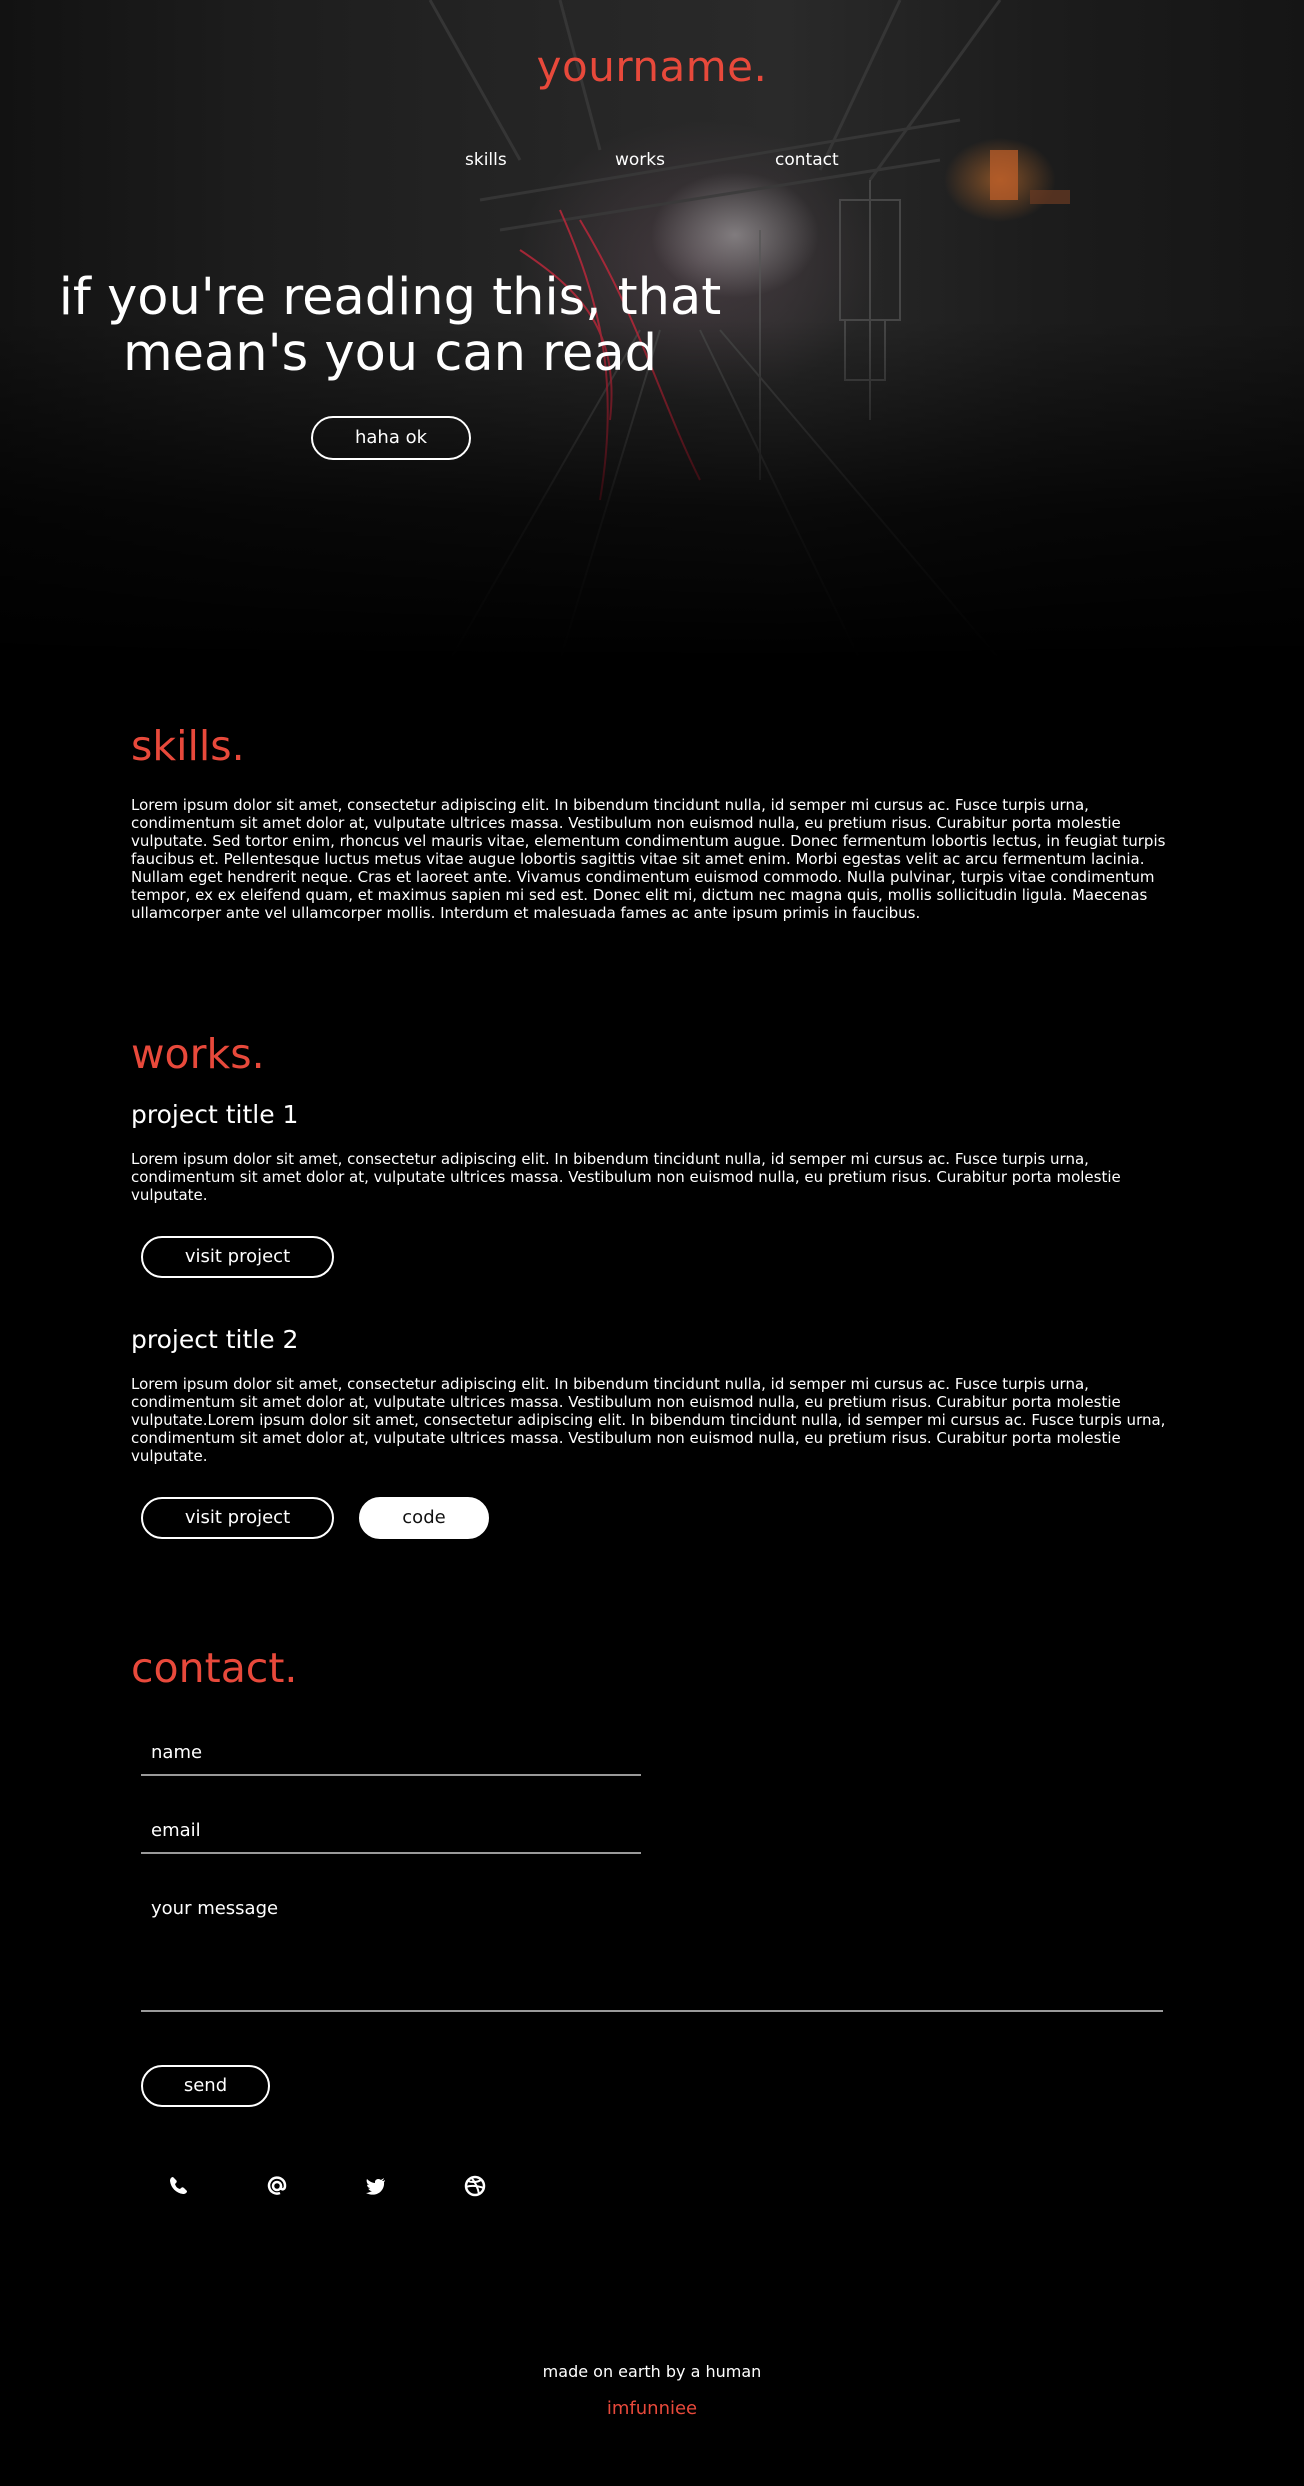 This screenshot has height=2486, width=1304. I want to click on hero-title-line-2: mean's you can read, so click(390, 353).